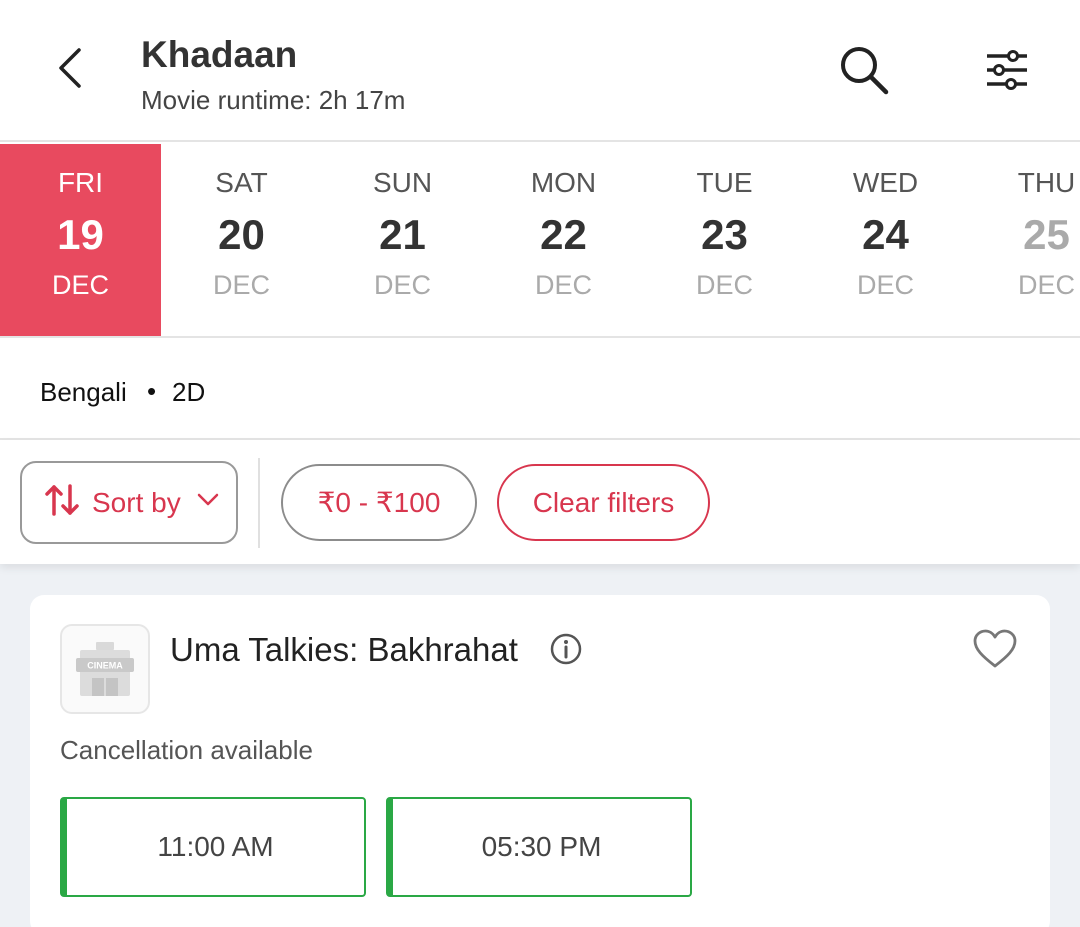 The height and width of the screenshot is (927, 1080). Describe the element at coordinates (995, 651) in the screenshot. I see `heart-icon` at that location.